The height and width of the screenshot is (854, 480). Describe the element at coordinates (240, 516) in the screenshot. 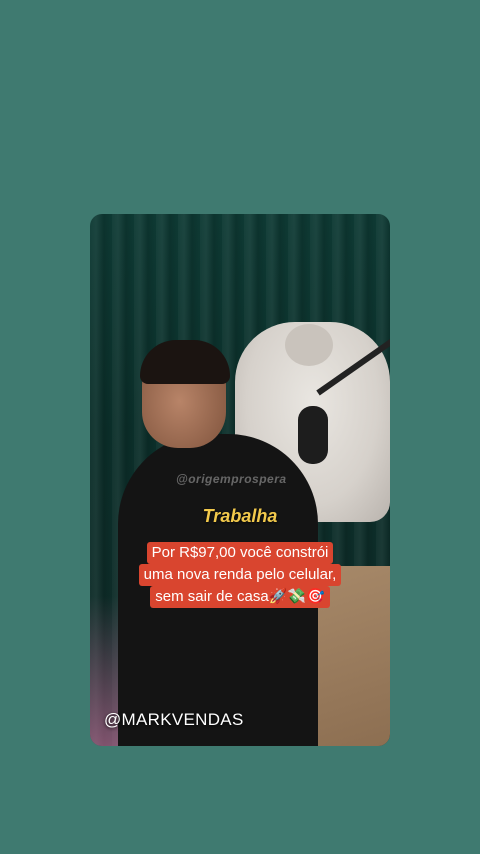

I see `caption-word: Trabalha` at that location.